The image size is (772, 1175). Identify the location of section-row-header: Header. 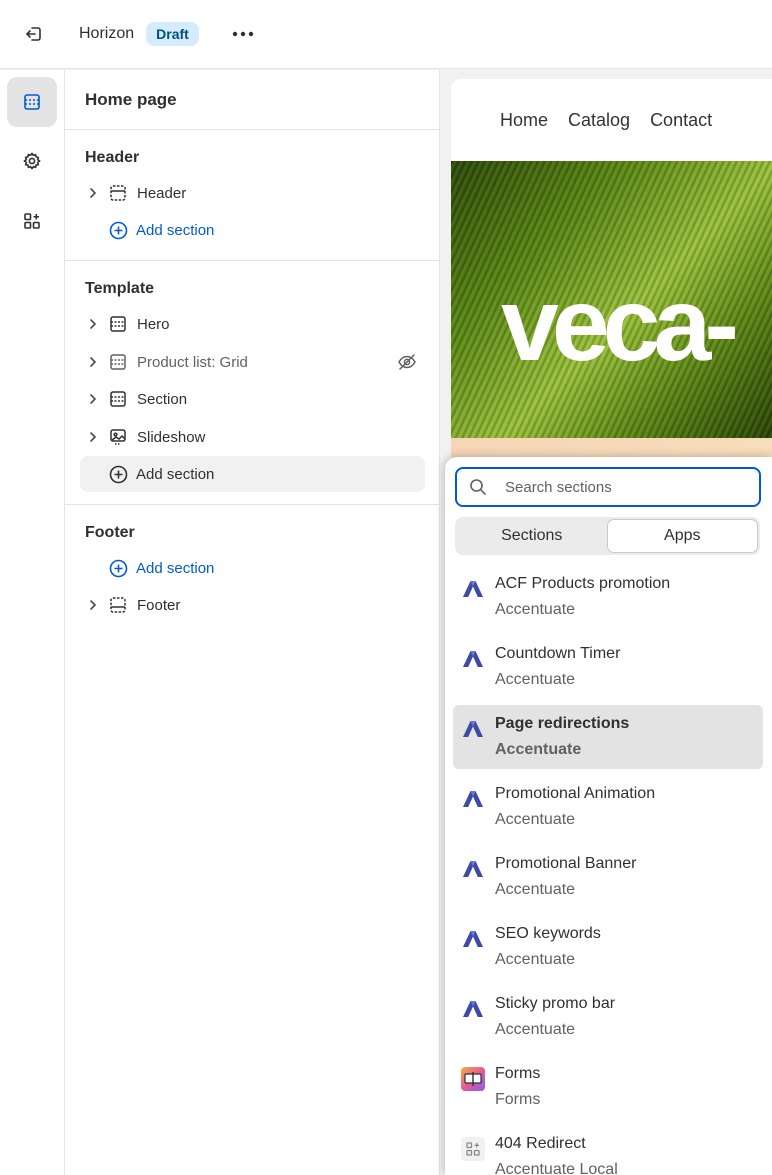
(252, 193).